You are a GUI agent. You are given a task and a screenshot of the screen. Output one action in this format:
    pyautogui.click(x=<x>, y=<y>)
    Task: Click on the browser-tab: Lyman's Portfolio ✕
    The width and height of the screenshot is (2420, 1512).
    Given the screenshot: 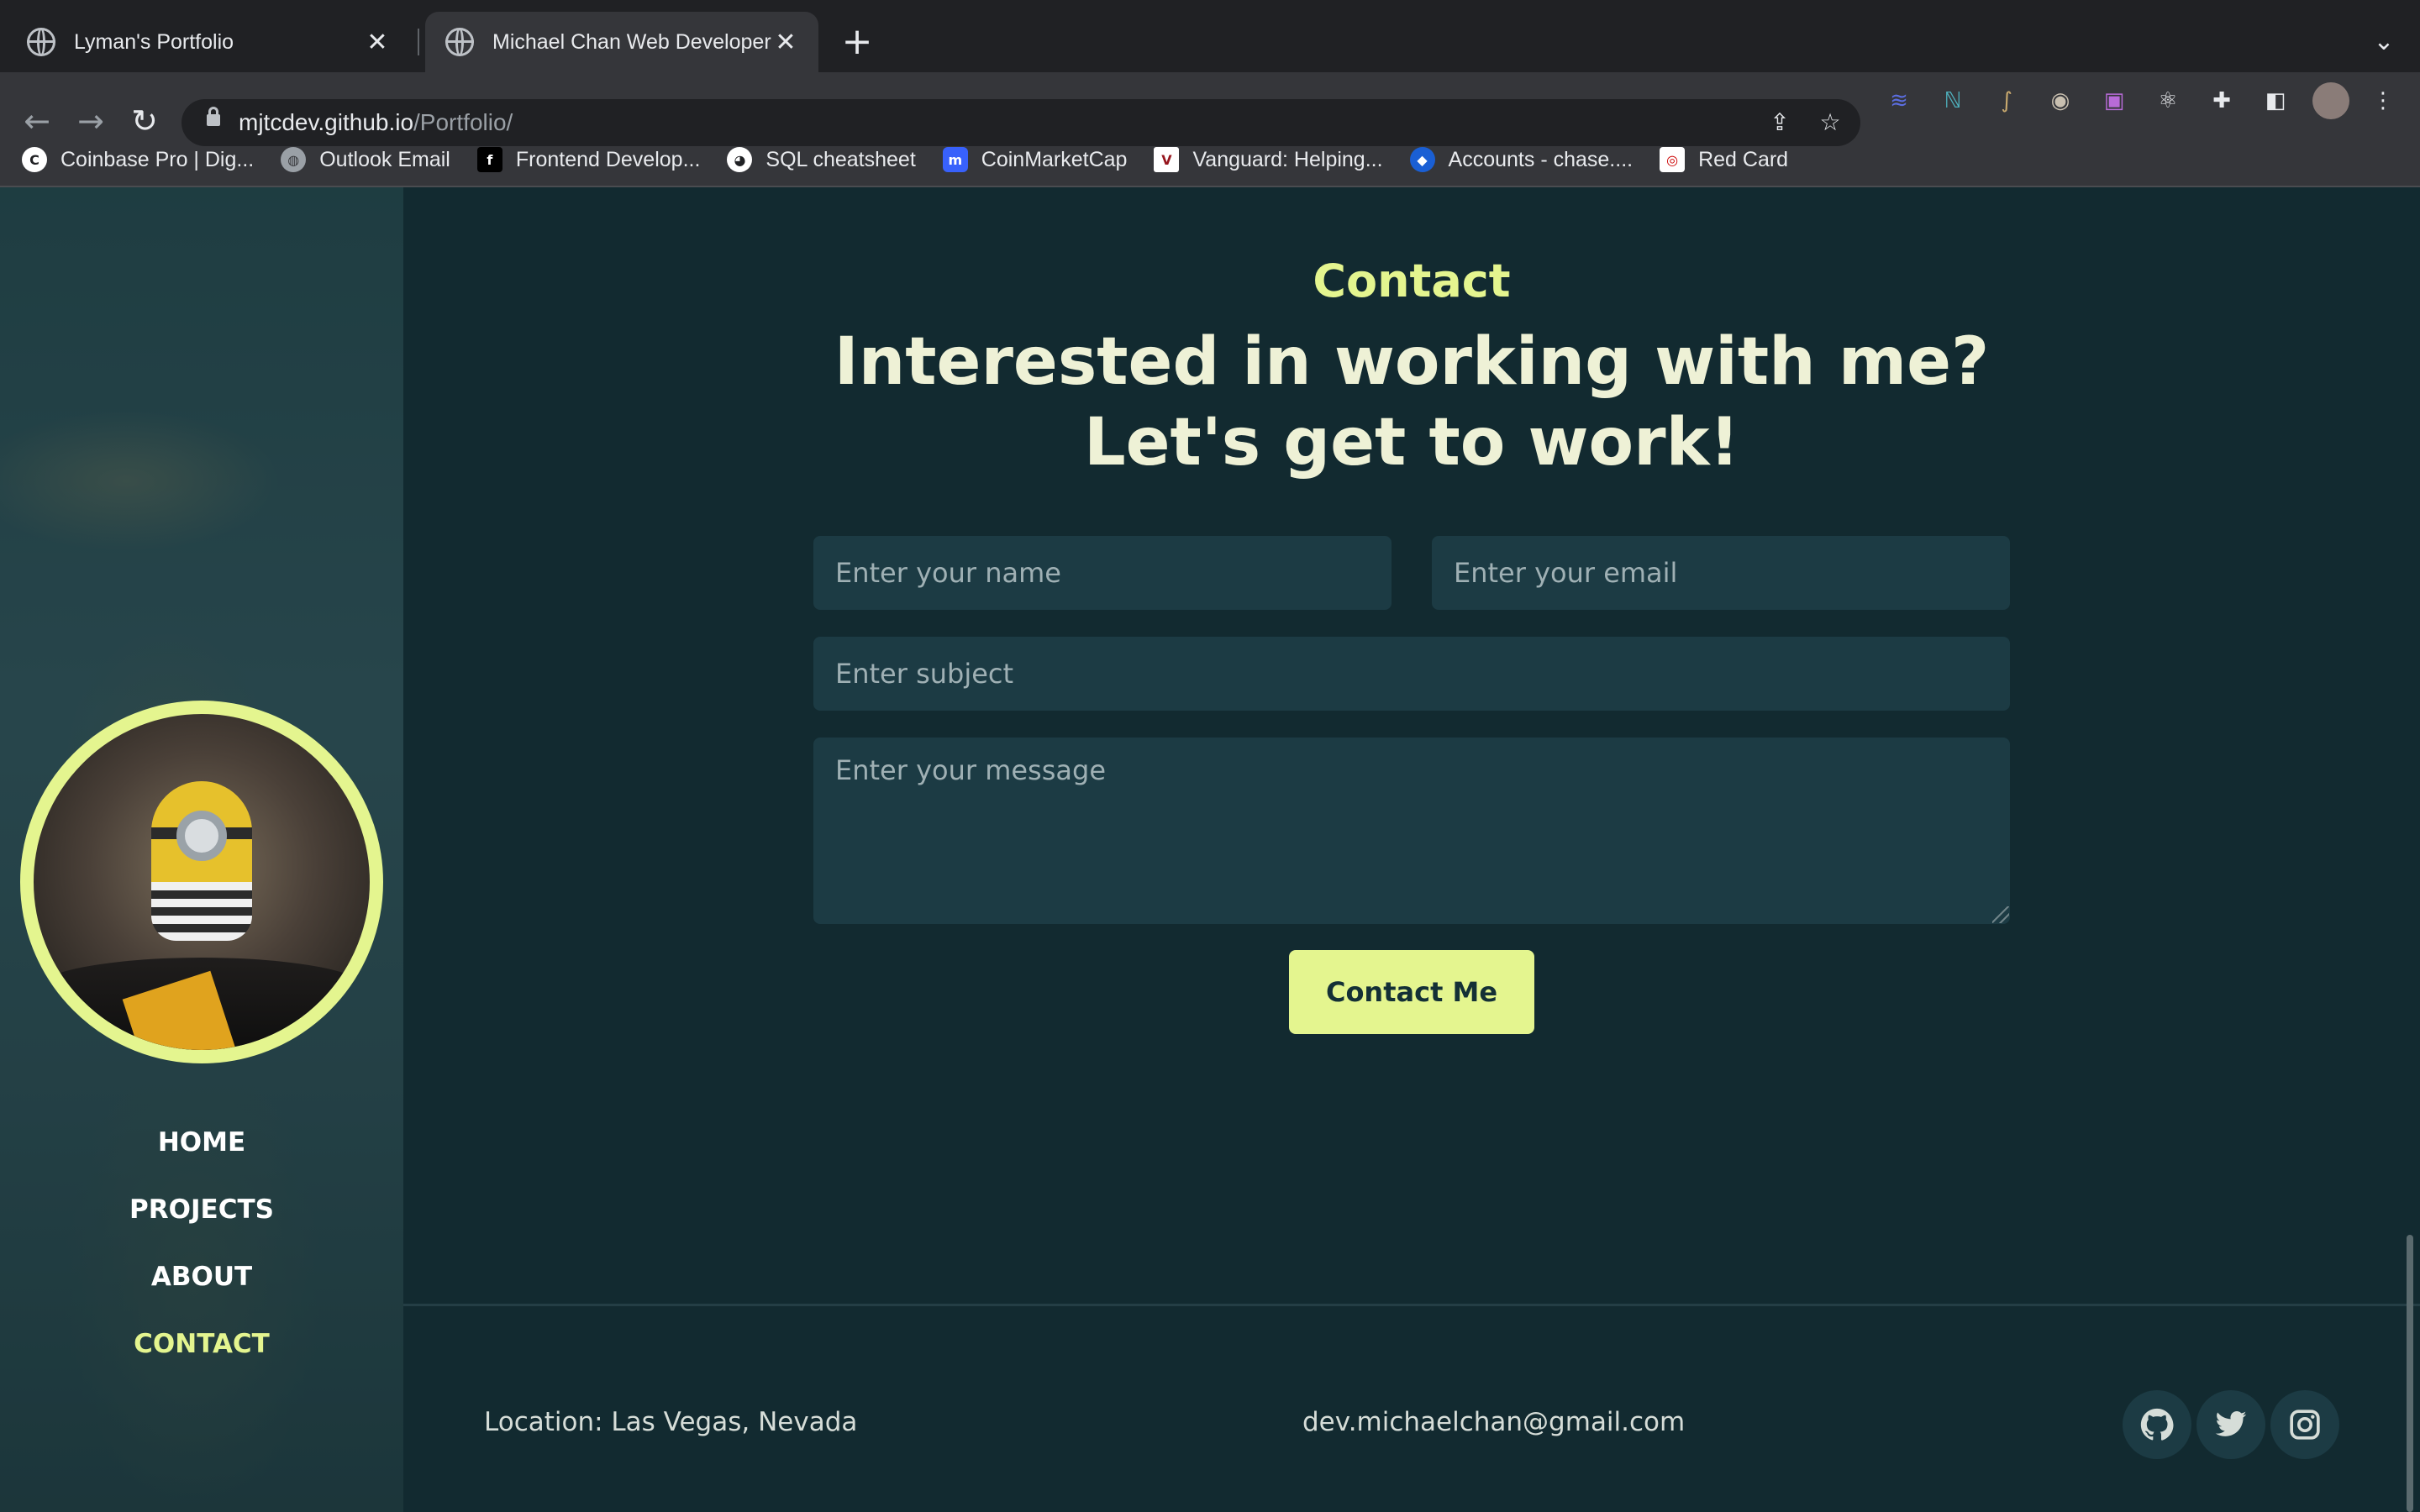 What is the action you would take?
    pyautogui.click(x=208, y=42)
    